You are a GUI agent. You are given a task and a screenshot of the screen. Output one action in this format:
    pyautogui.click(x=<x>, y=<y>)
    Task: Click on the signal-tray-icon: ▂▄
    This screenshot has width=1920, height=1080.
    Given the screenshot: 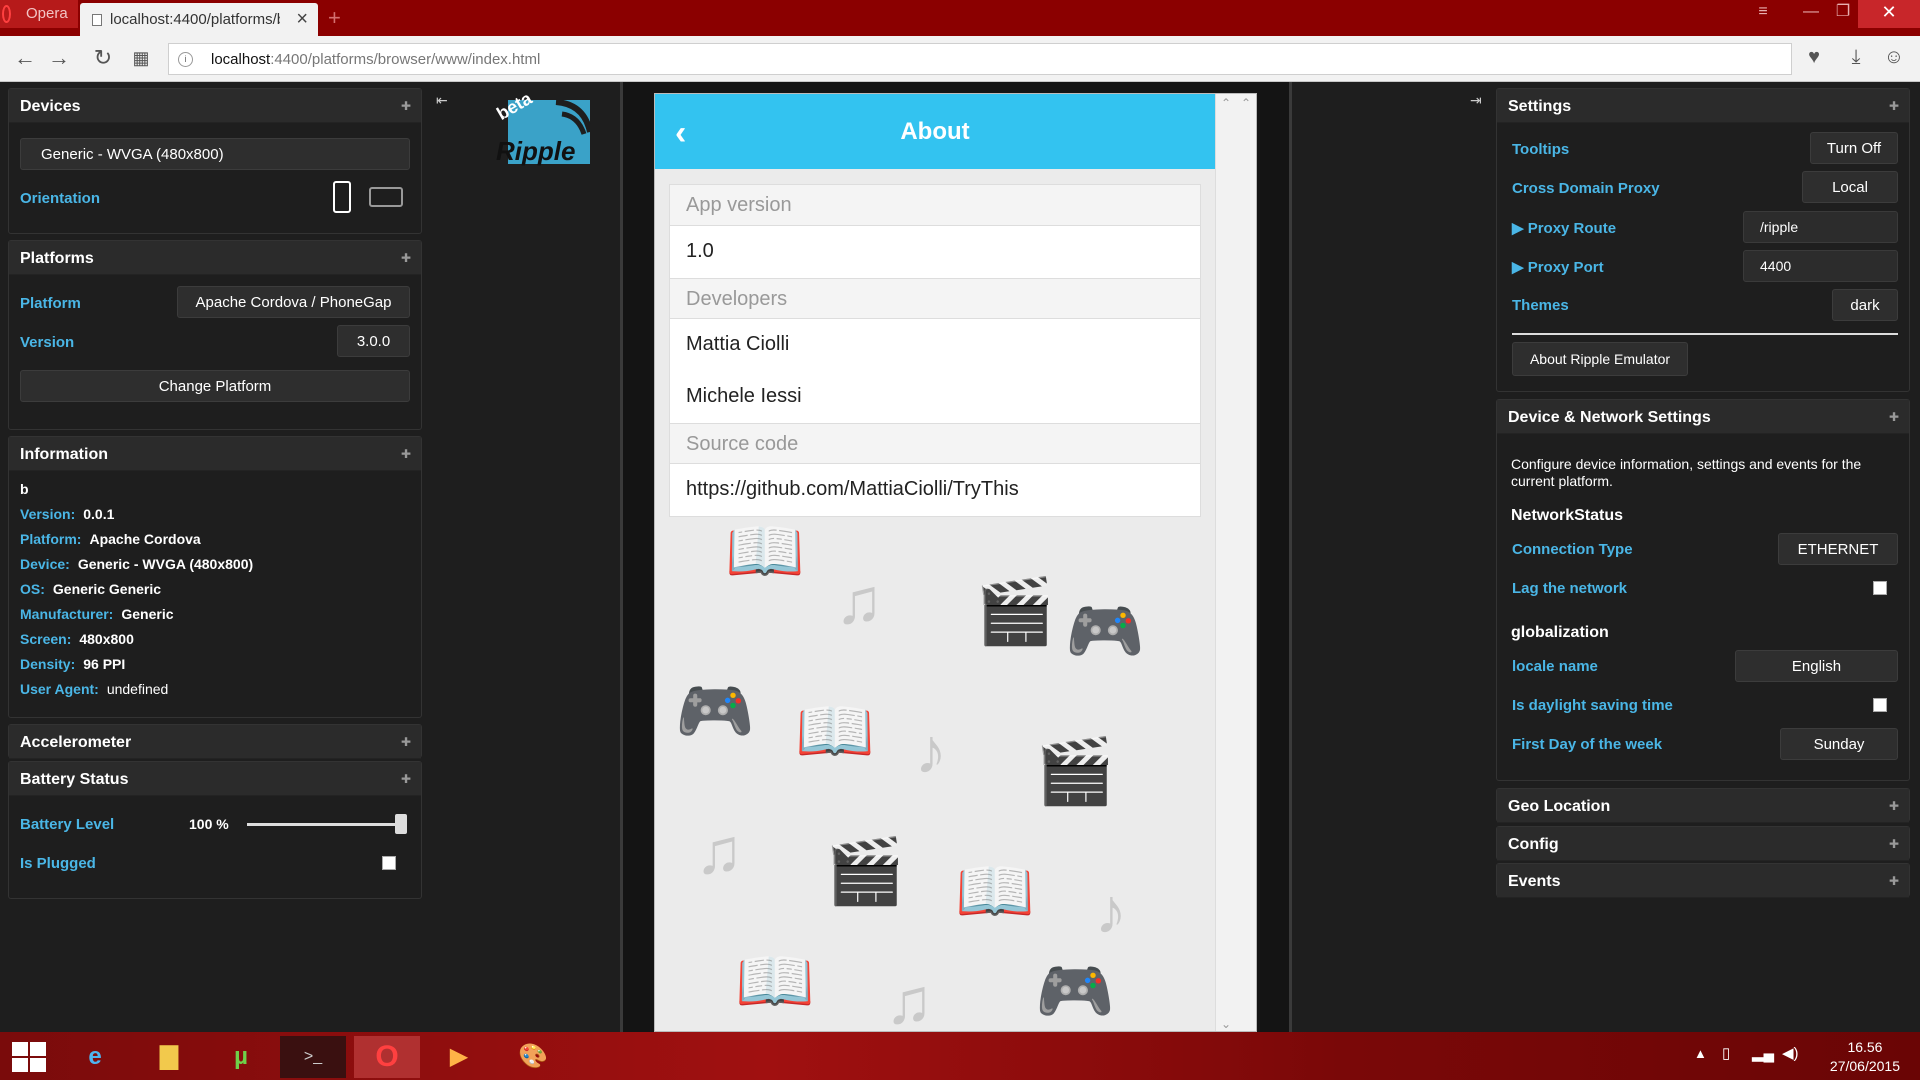 What is the action you would take?
    pyautogui.click(x=1763, y=1053)
    